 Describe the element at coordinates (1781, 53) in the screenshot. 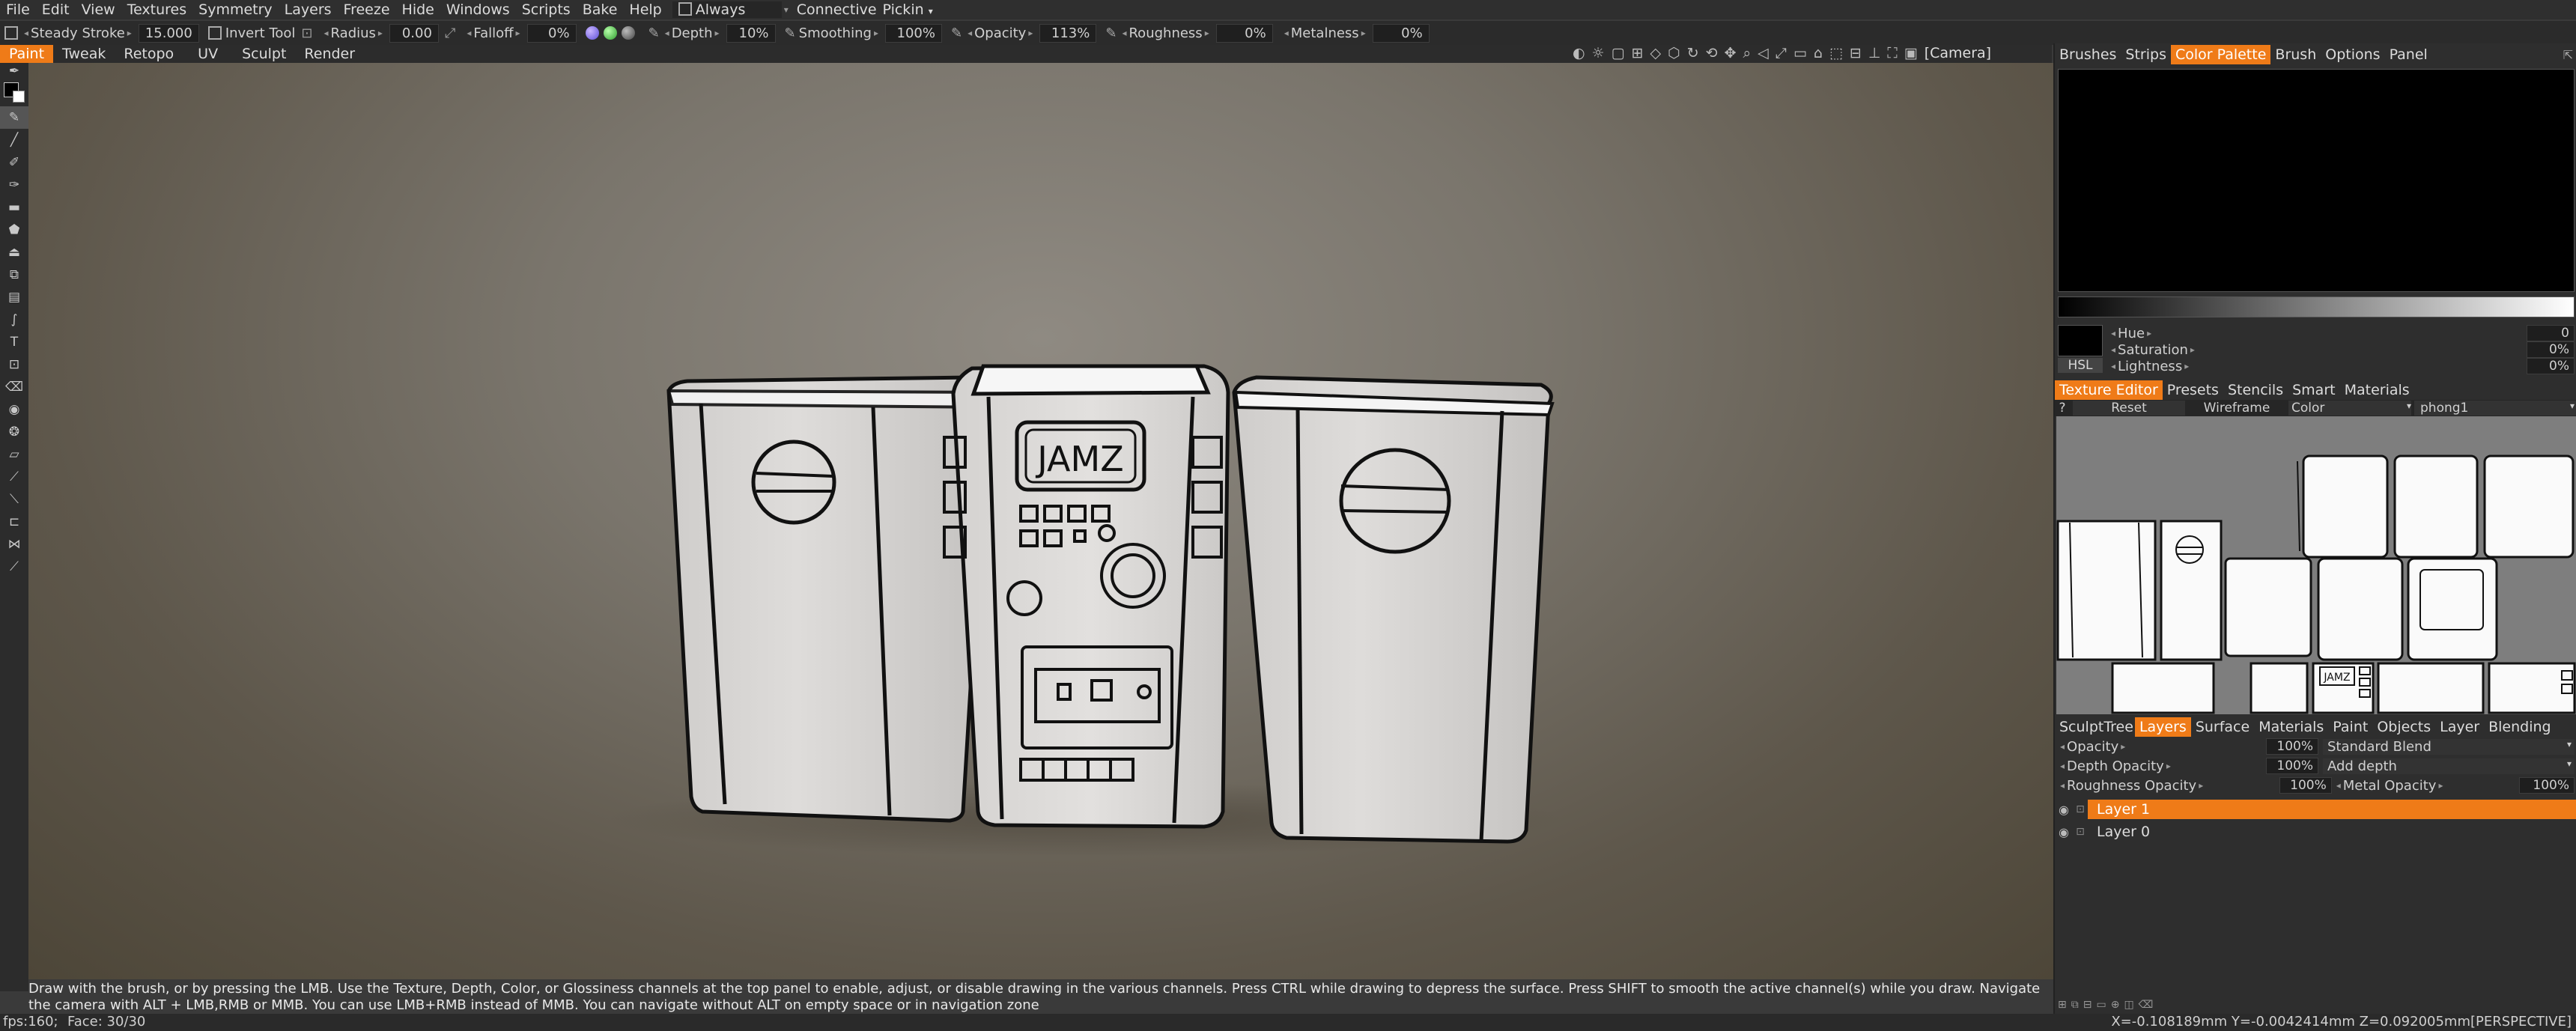

I see `fit-icon: ⤢` at that location.